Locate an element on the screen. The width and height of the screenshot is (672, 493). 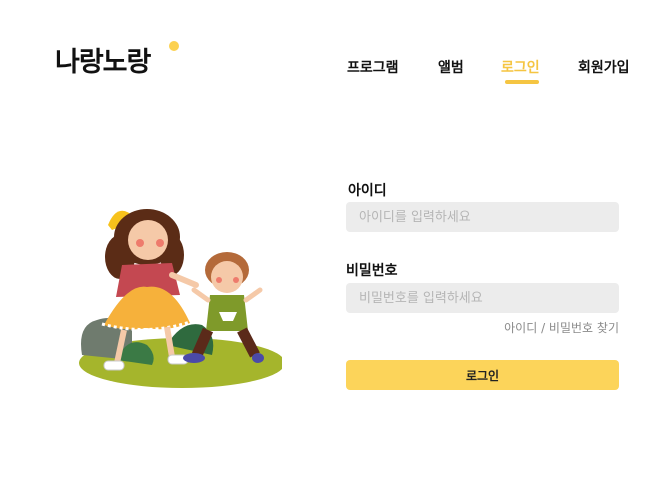
password-label: 비밀번호 is located at coordinates (372, 271).